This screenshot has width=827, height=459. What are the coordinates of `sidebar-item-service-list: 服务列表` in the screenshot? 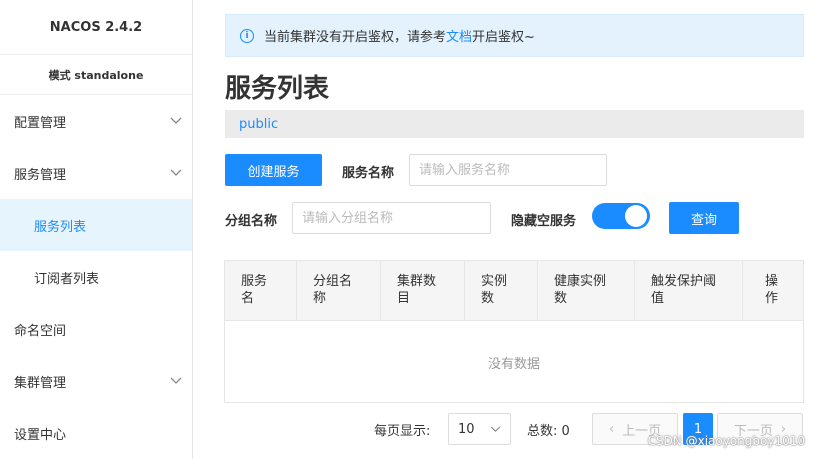 It's located at (96, 225).